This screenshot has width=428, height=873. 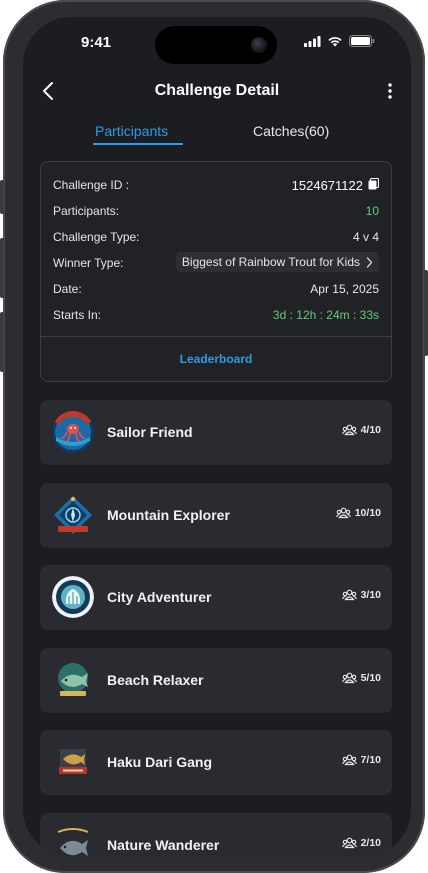 What do you see at coordinates (216, 680) in the screenshot?
I see `team-card: Beach Relaxer 5/10` at bounding box center [216, 680].